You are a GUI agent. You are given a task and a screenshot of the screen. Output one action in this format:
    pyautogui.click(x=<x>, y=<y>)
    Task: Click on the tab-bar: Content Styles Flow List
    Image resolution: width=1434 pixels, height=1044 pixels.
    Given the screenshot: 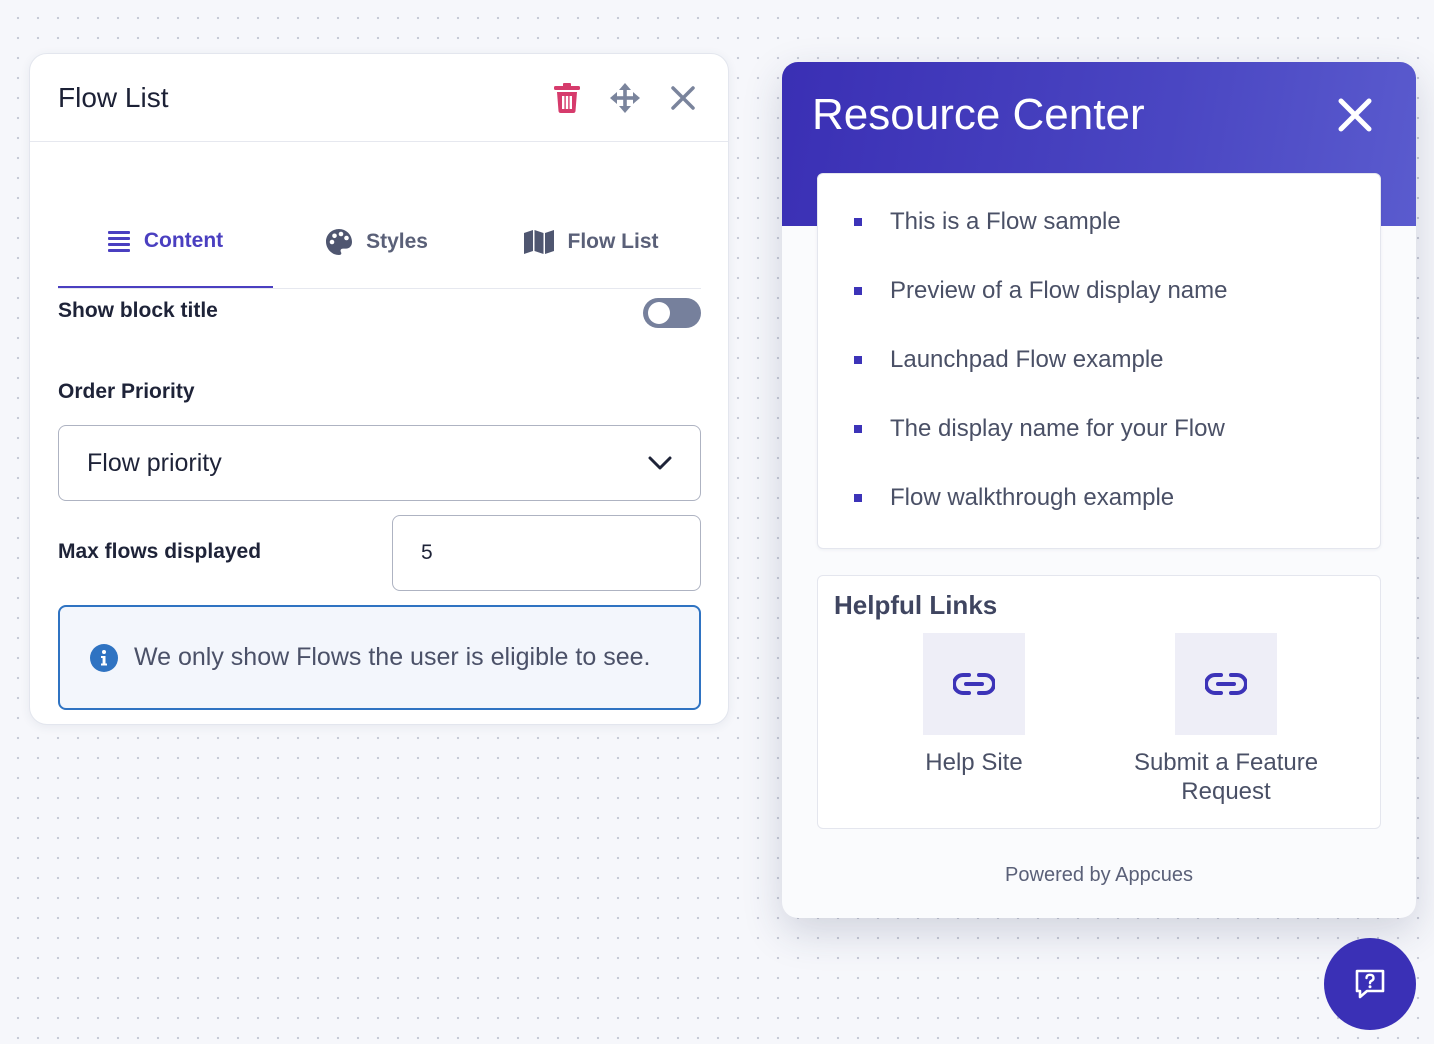 What is the action you would take?
    pyautogui.click(x=379, y=242)
    